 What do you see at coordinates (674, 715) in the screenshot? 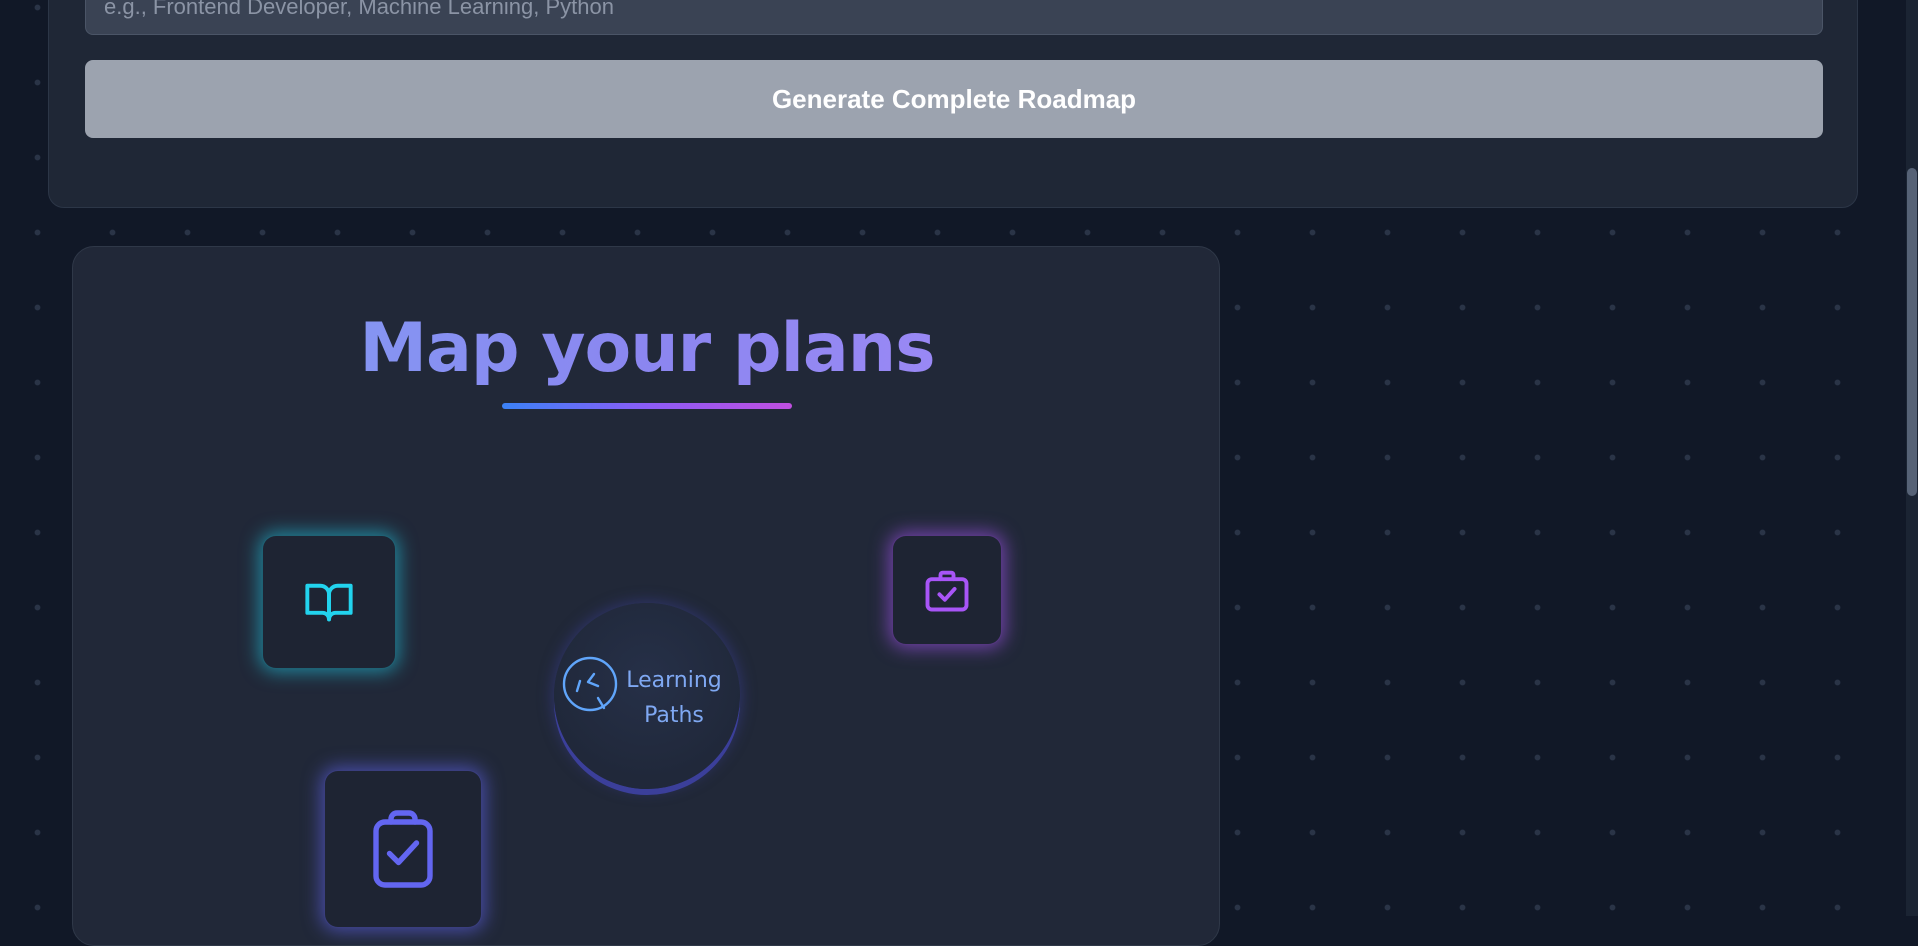
I see `hub-label-line2: Paths` at bounding box center [674, 715].